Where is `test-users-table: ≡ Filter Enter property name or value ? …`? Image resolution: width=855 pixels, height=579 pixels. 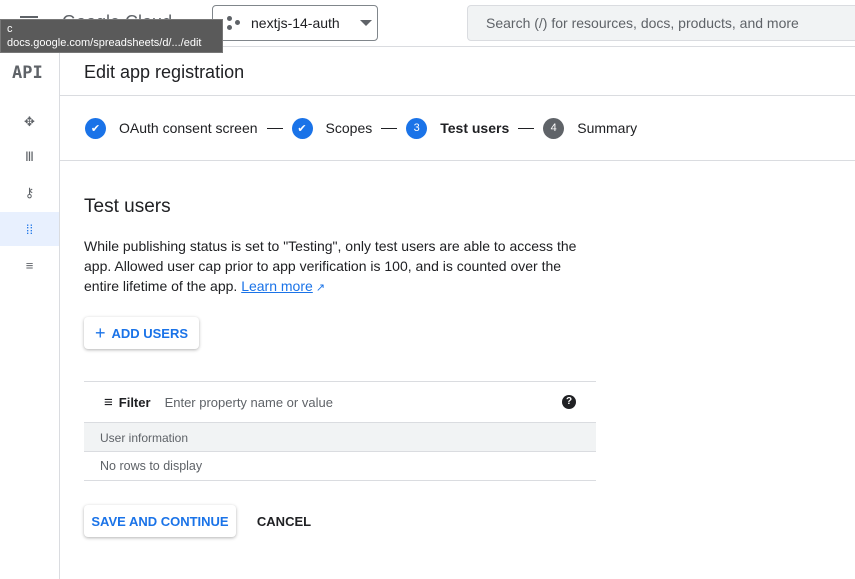
test-users-table: ≡ Filter Enter property name or value ? … is located at coordinates (340, 431).